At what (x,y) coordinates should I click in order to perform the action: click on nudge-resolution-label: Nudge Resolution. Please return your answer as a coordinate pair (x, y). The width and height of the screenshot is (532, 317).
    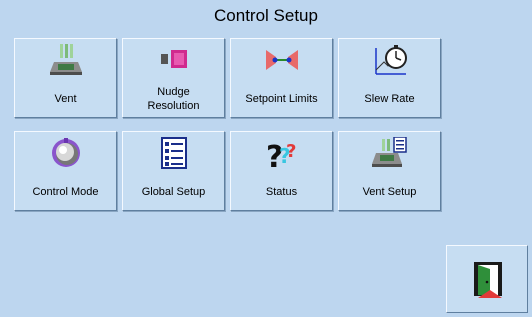
    Looking at the image, I should click on (173, 99).